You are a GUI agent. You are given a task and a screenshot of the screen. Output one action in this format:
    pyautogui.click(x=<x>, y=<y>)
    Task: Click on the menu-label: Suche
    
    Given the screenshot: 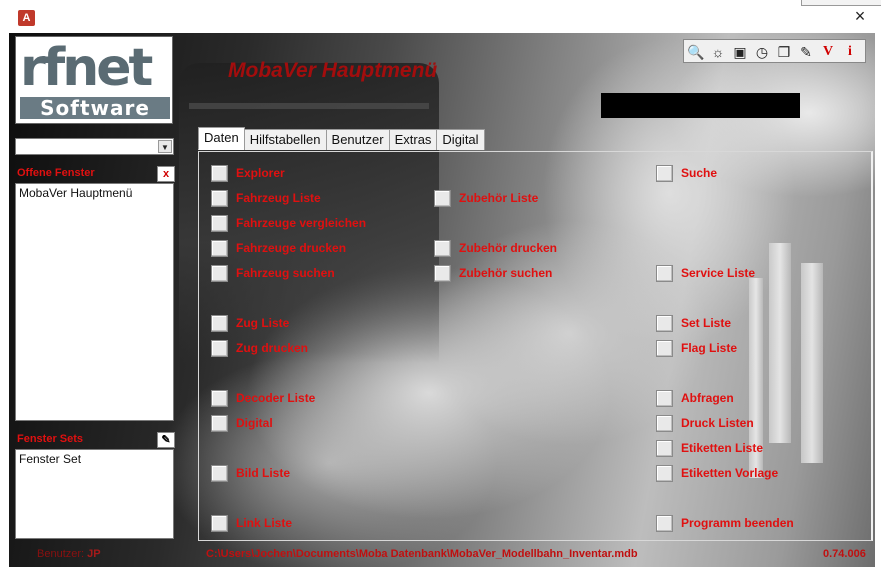 What is the action you would take?
    pyautogui.click(x=699, y=173)
    